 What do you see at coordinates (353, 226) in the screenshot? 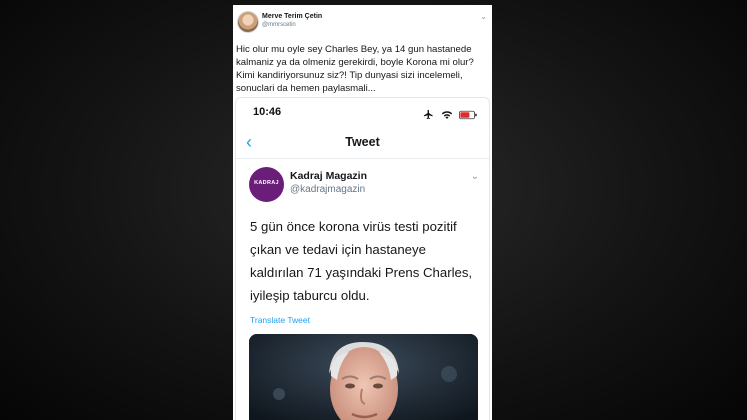
I see `tweet-text-line: 5 gün önce korona virüs testi pozitif` at bounding box center [353, 226].